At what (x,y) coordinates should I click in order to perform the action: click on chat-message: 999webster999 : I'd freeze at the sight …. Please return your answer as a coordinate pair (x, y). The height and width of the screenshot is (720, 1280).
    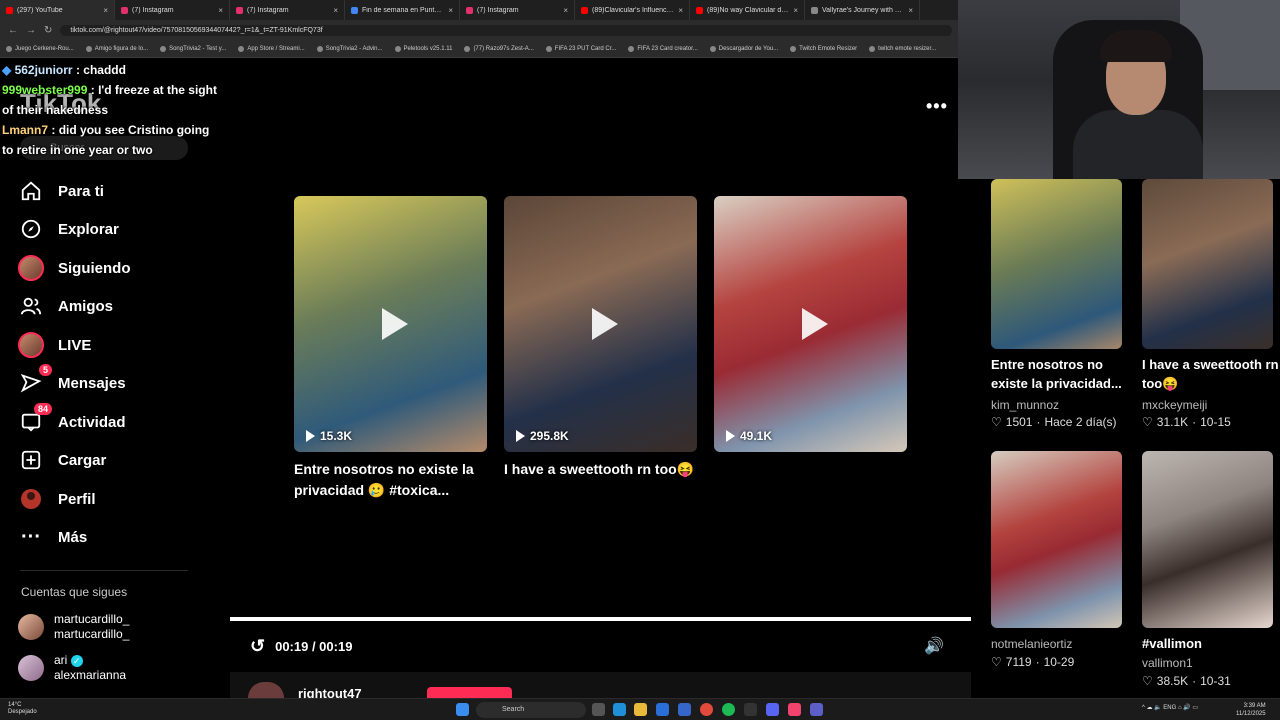
    Looking at the image, I should click on (109, 100).